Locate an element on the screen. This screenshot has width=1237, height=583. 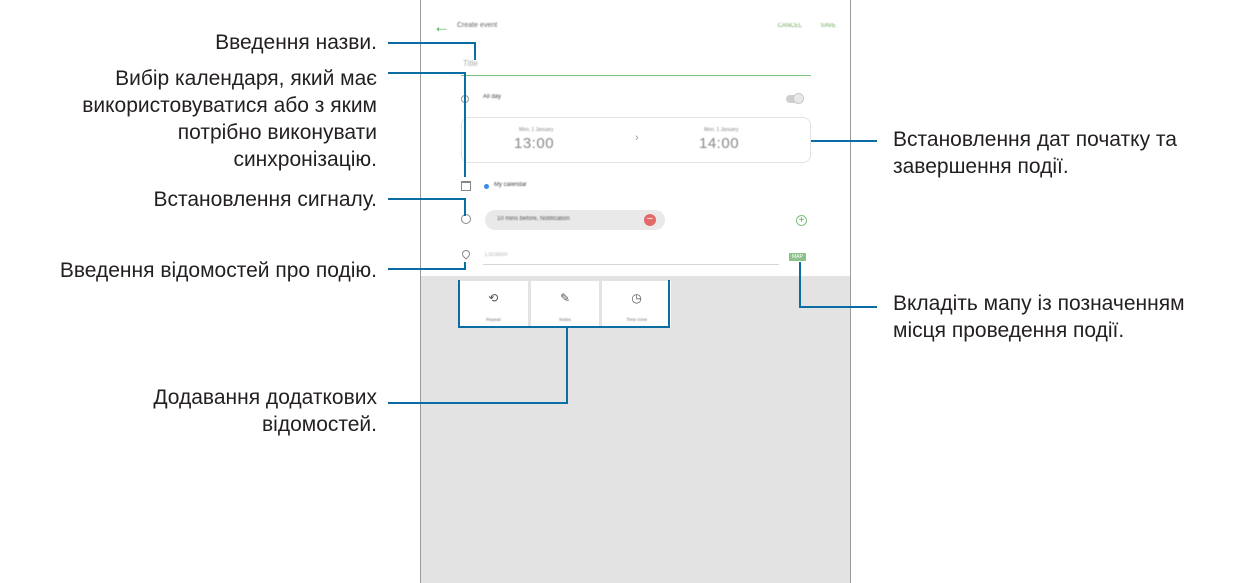
map-button: MAP is located at coordinates (797, 257).